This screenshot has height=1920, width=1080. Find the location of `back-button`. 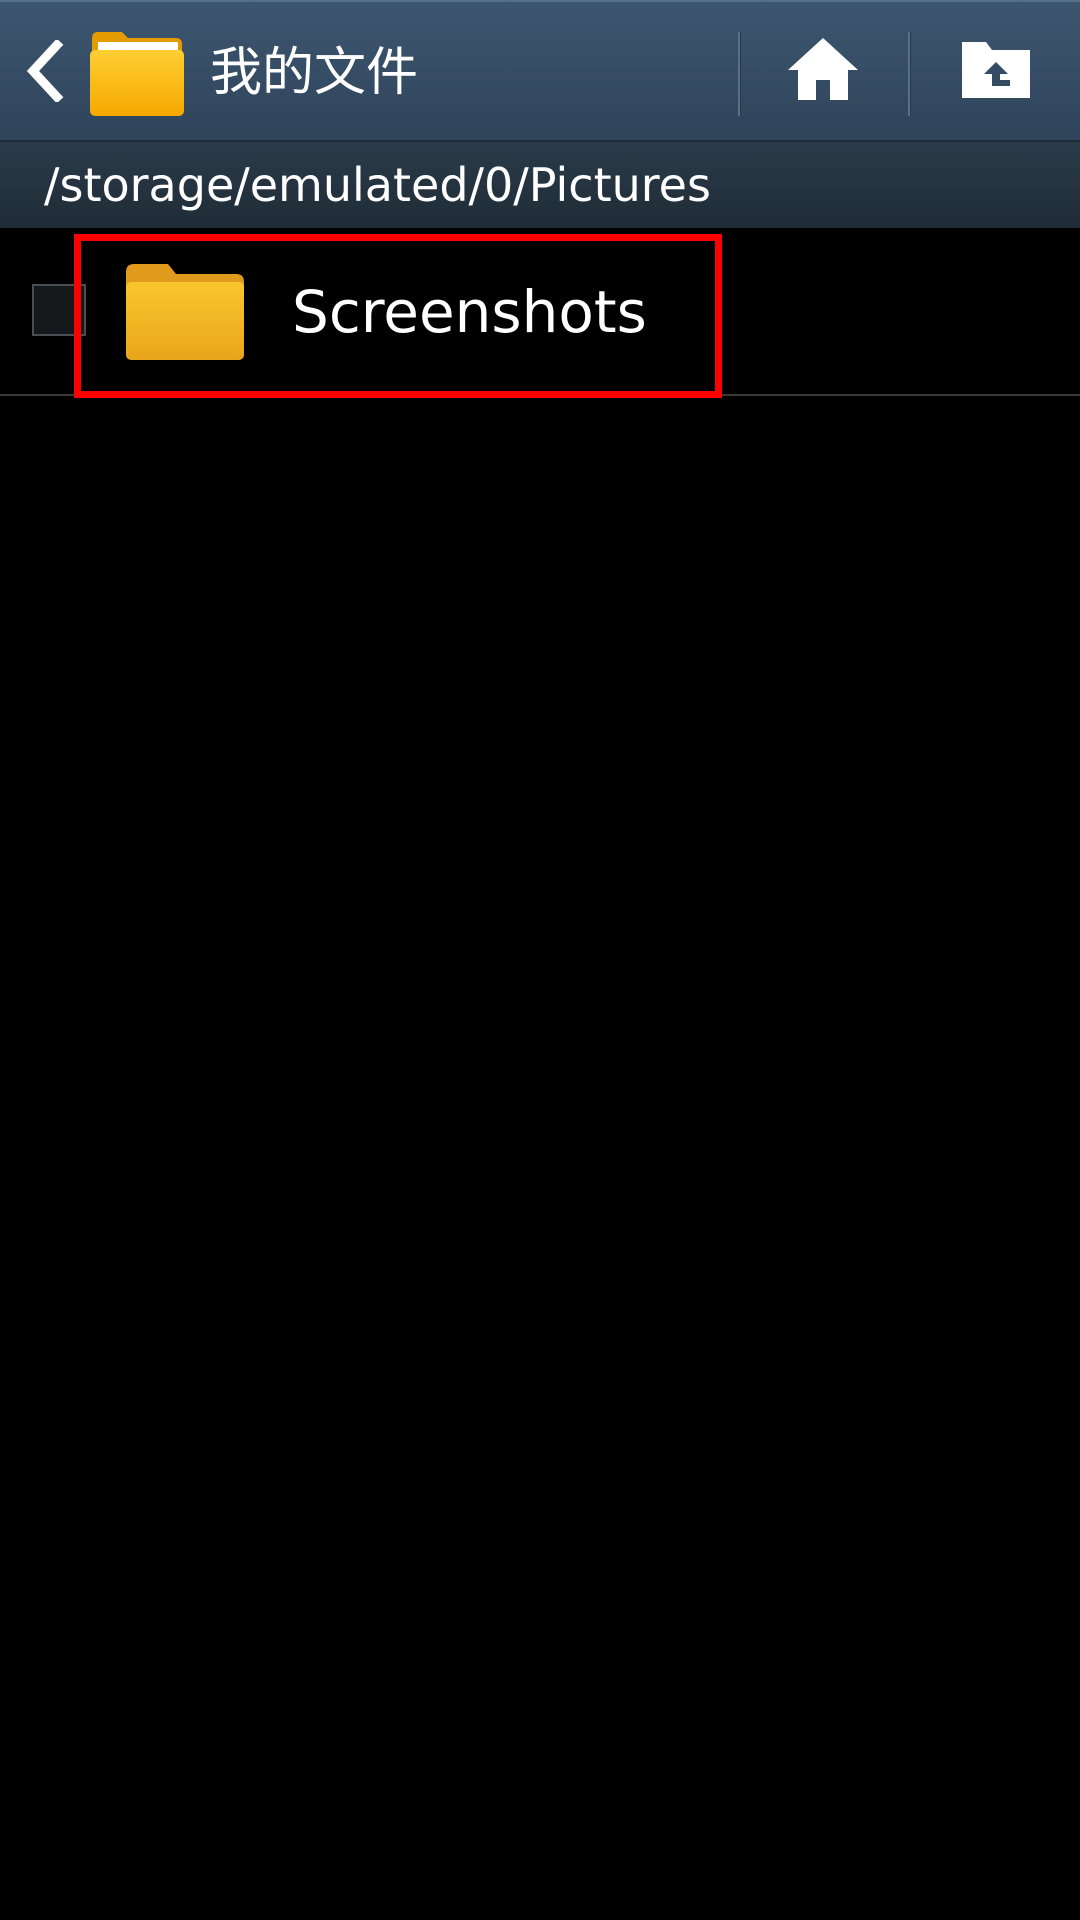

back-button is located at coordinates (102, 72).